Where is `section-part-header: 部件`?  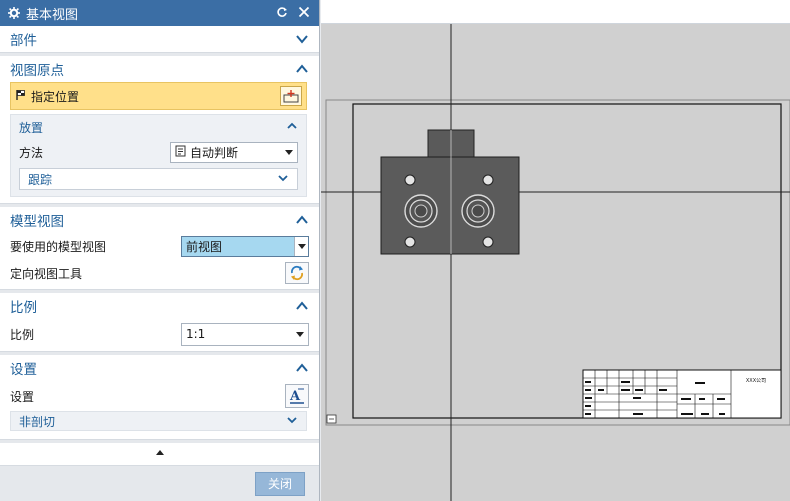
section-part-header: 部件 is located at coordinates (159, 39).